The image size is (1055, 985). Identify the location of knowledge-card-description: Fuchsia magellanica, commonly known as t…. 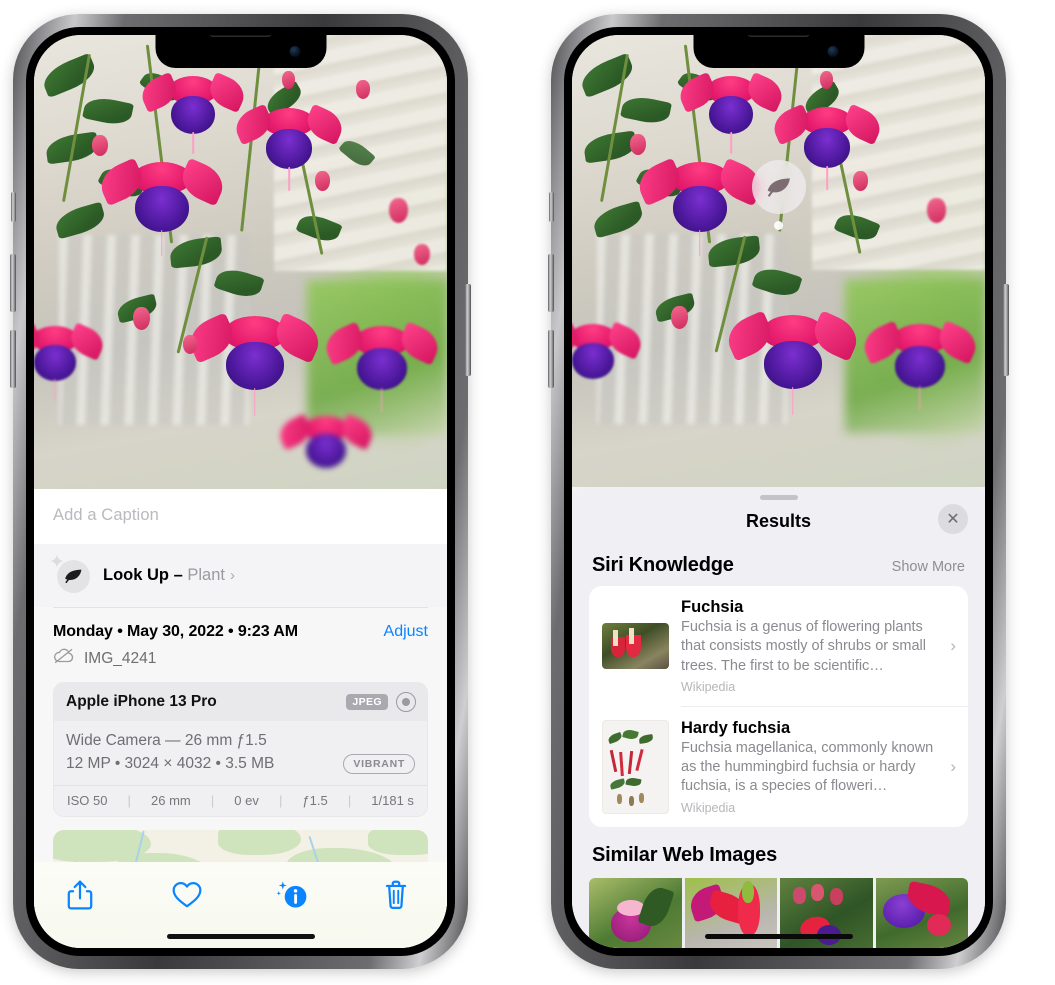
(807, 767).